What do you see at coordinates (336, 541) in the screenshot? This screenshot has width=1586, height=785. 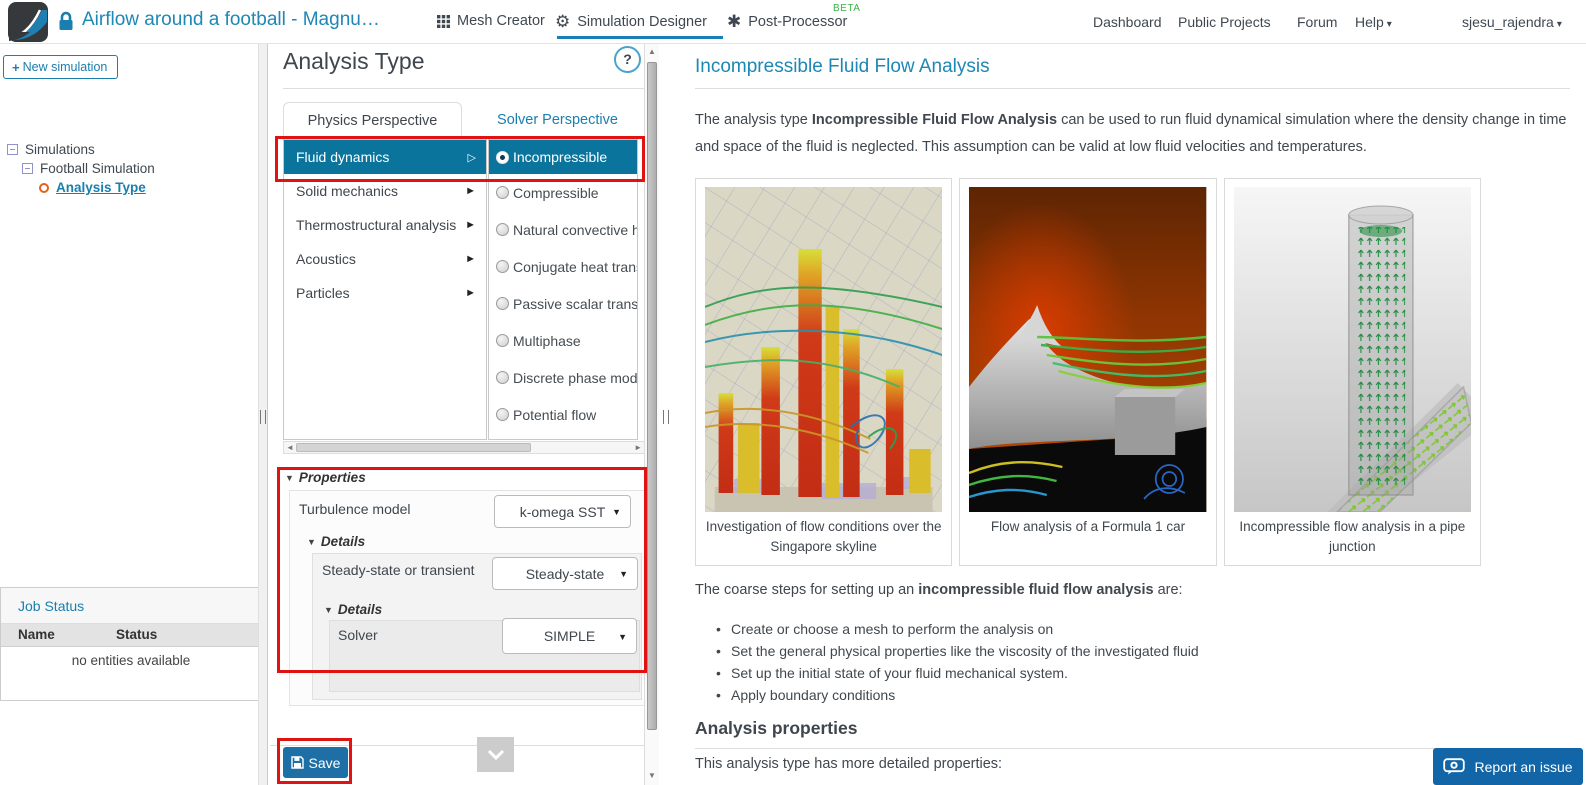 I see `details-toggle-1: ▼ Details` at bounding box center [336, 541].